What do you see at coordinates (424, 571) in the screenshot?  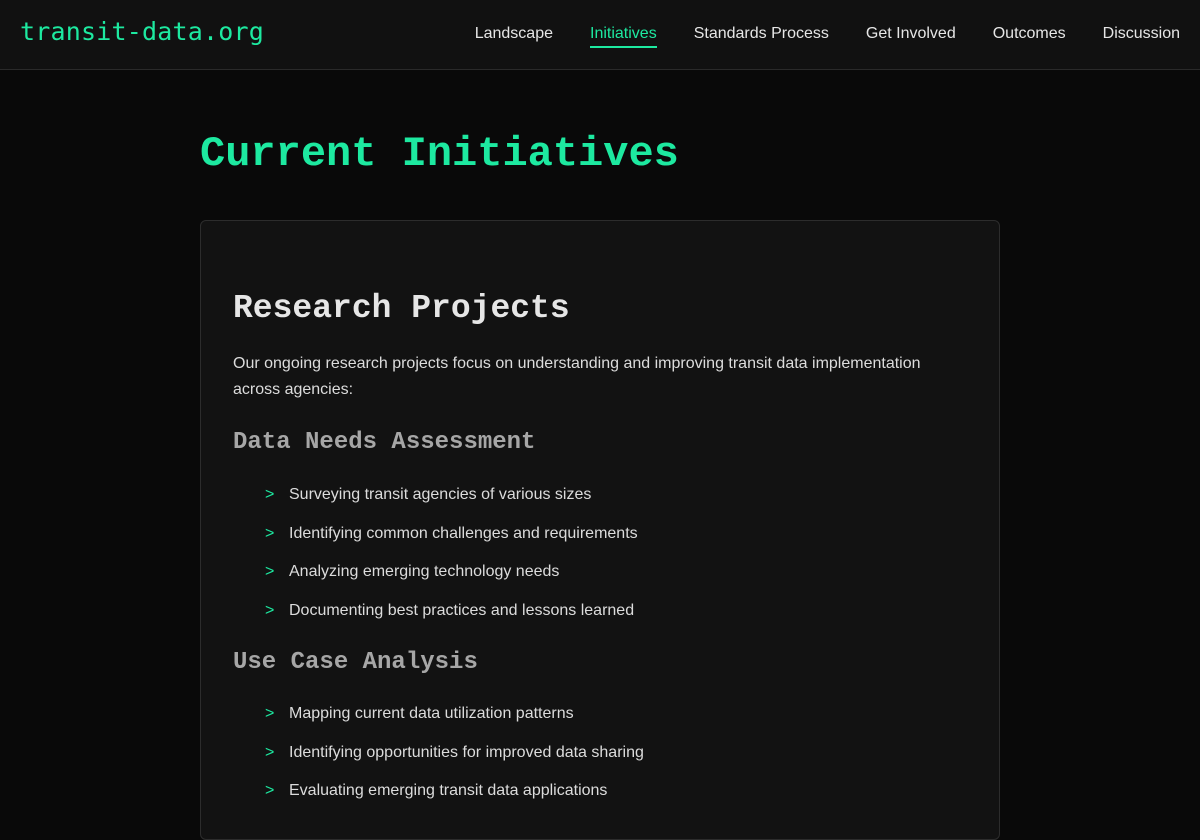 I see `list-item-text: Analyzing emerging technology needs` at bounding box center [424, 571].